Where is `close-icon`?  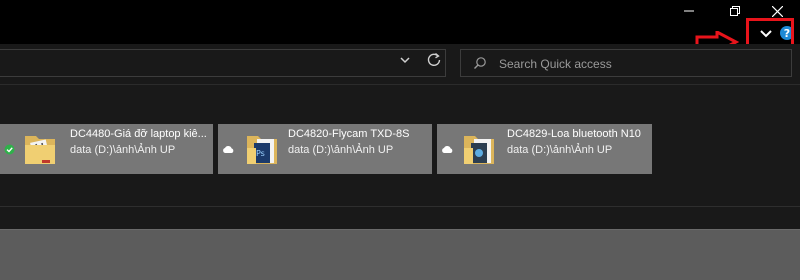
close-icon is located at coordinates (777, 11).